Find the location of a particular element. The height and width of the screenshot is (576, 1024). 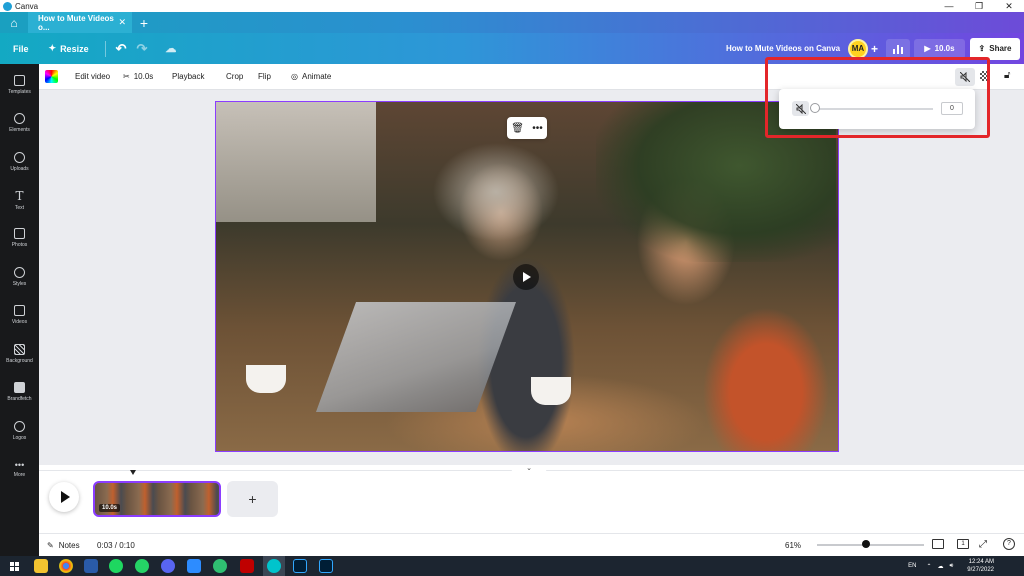

playback-time: 0:03 / 0:10 is located at coordinates (116, 545).